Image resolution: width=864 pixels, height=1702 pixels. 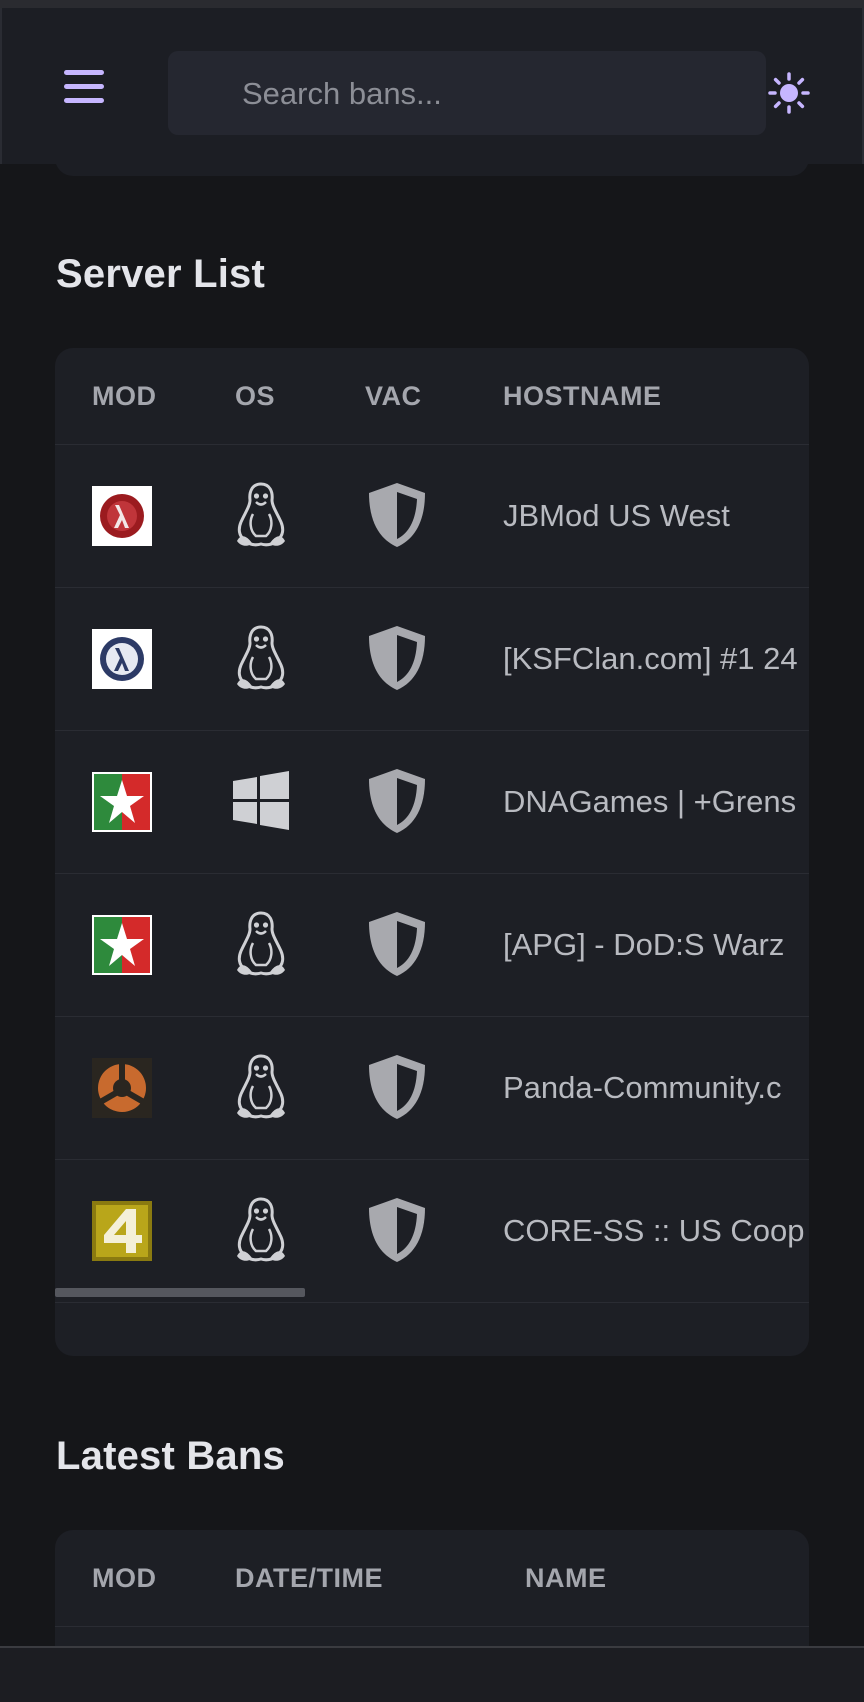 What do you see at coordinates (654, 1230) in the screenshot?
I see `server-hostname: CORE-SS :: US Coop` at bounding box center [654, 1230].